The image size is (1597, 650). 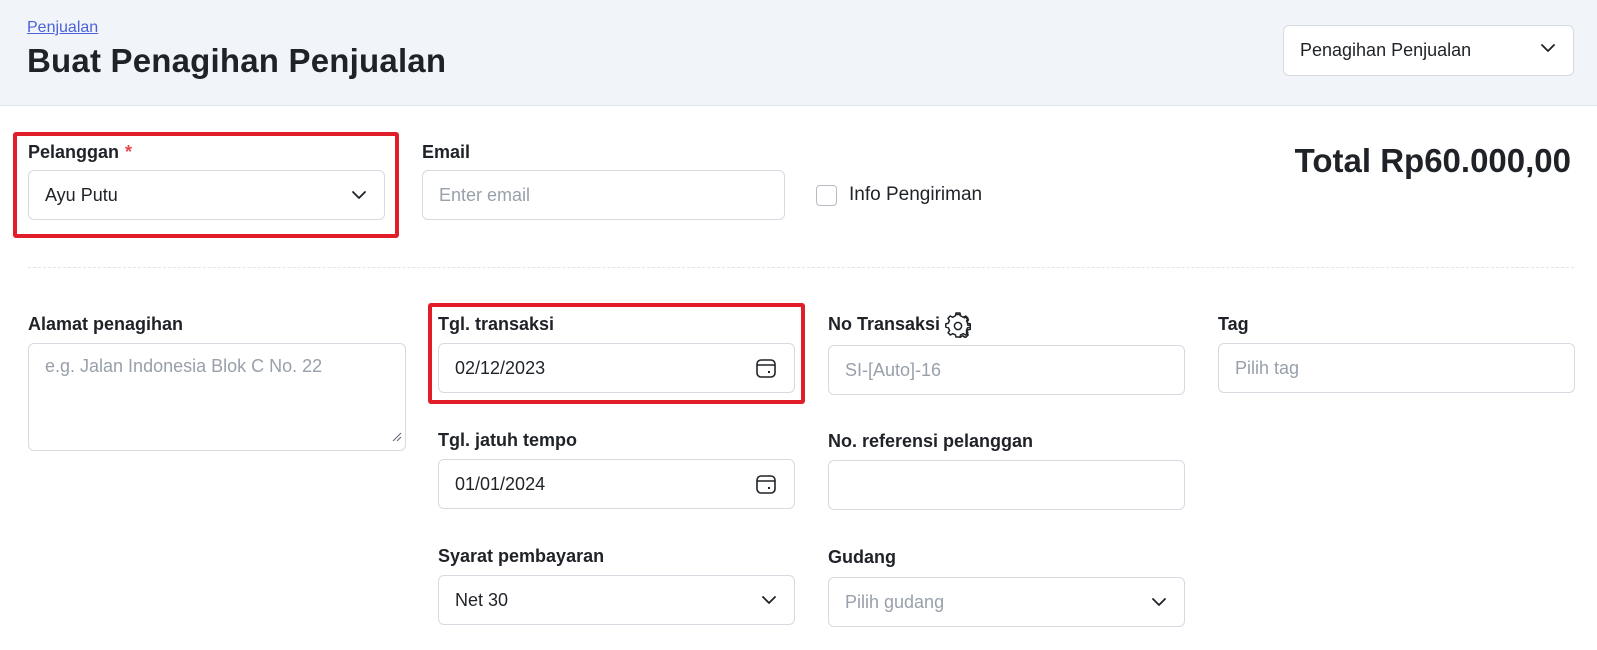 I want to click on customer-select: Ayu Putu, so click(x=206, y=195).